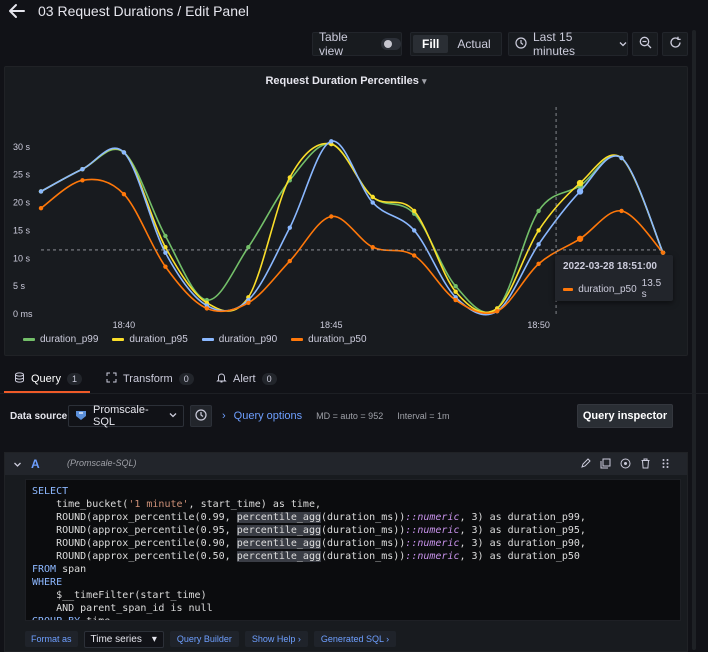 Image resolution: width=708 pixels, height=652 pixels. Describe the element at coordinates (246, 379) in the screenshot. I see `tab-alert: Alert 0` at that location.